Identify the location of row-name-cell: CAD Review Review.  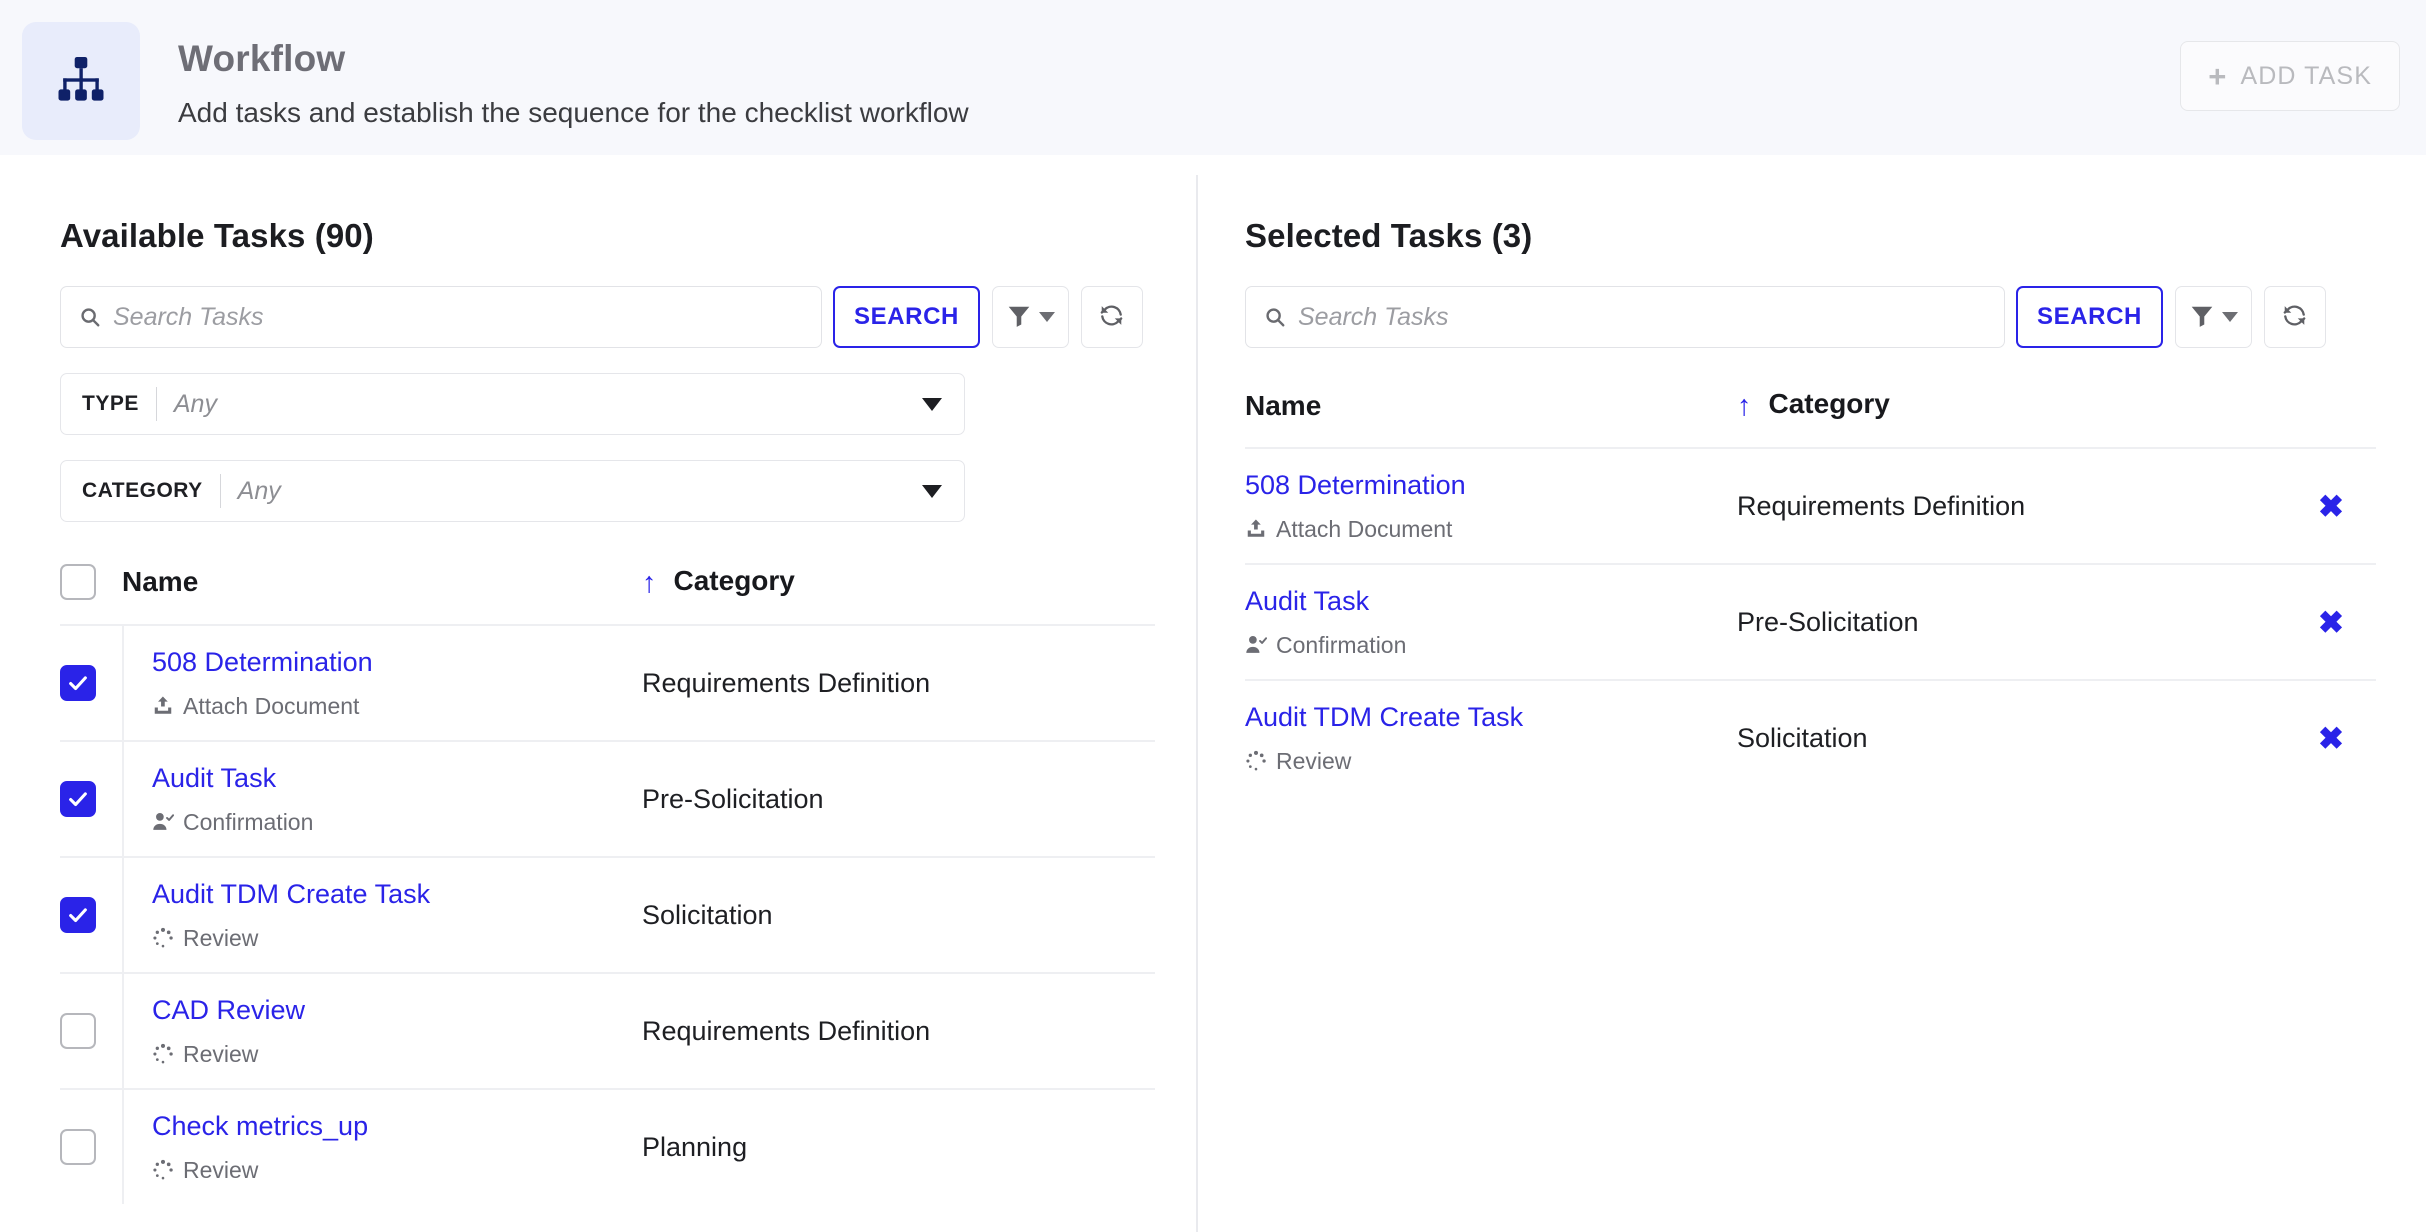
(382, 1031).